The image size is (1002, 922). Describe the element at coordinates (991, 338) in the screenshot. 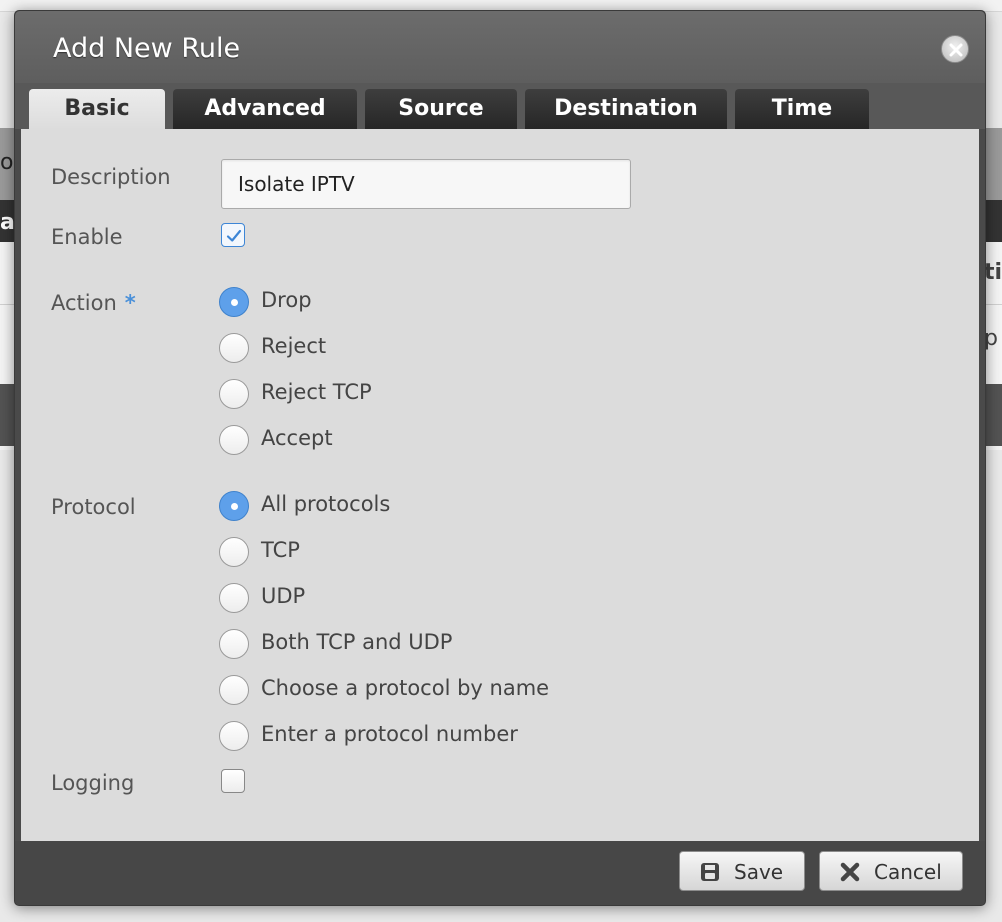

I see `background-cell-fragment: p` at that location.